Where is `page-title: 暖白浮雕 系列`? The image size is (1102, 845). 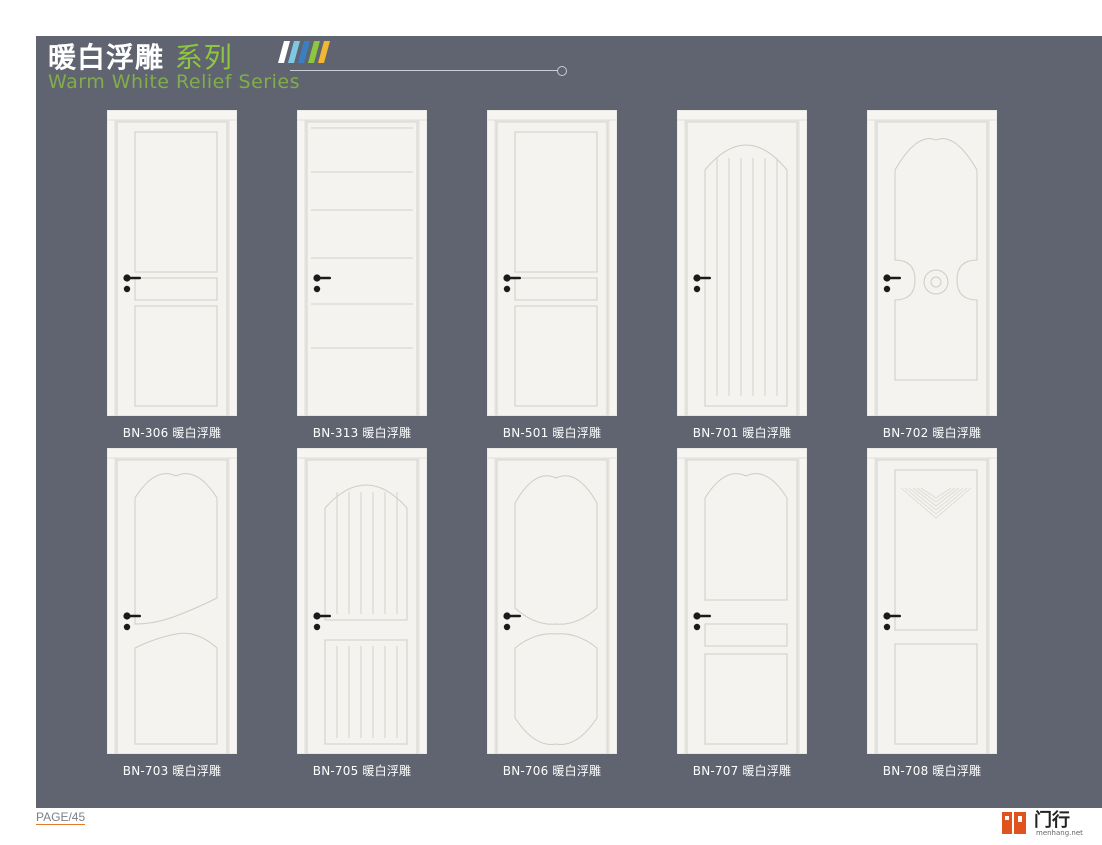 page-title: 暖白浮雕 系列 is located at coordinates (140, 56).